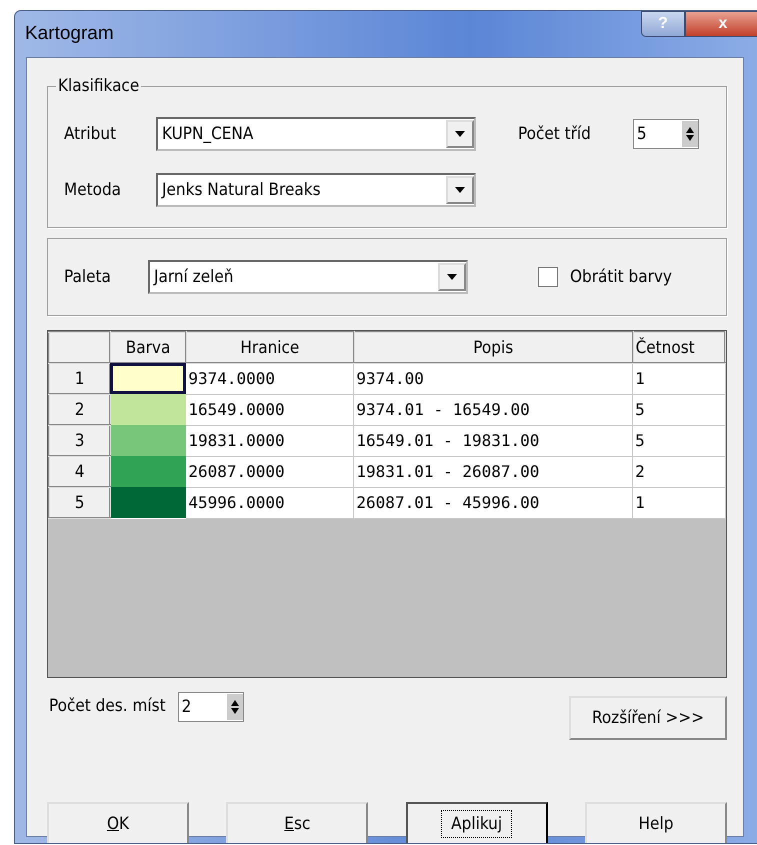 The height and width of the screenshot is (845, 757). I want to click on table-cell: 9374.01 - 16549.00, so click(493, 409).